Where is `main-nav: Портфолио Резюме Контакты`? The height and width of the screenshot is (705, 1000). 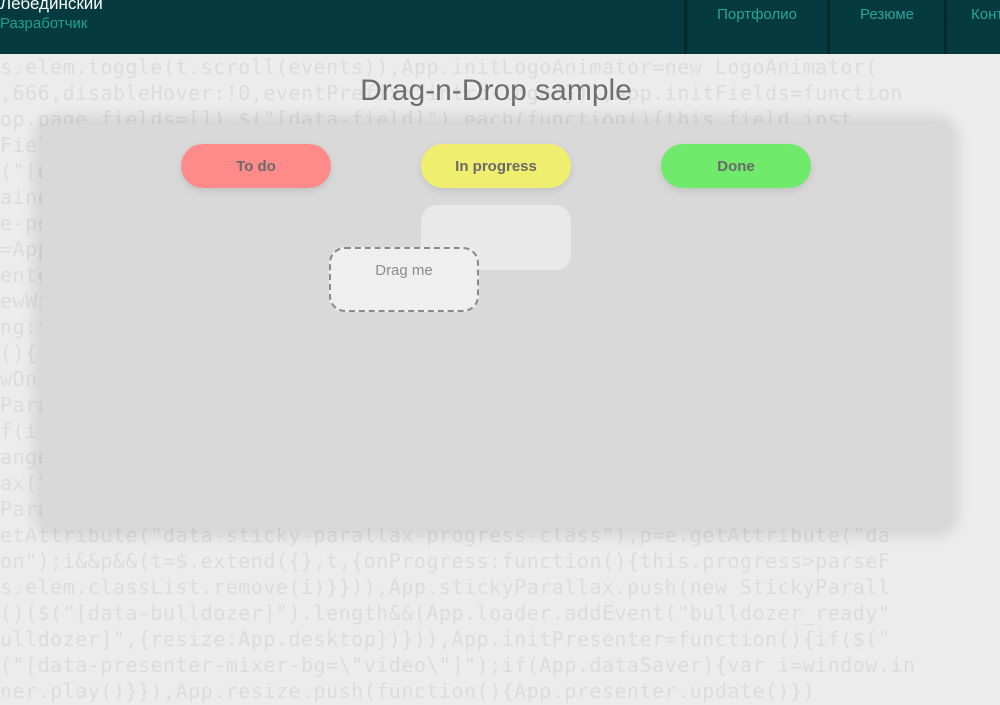 main-nav: Портфолио Резюме Контакты is located at coordinates (842, 27).